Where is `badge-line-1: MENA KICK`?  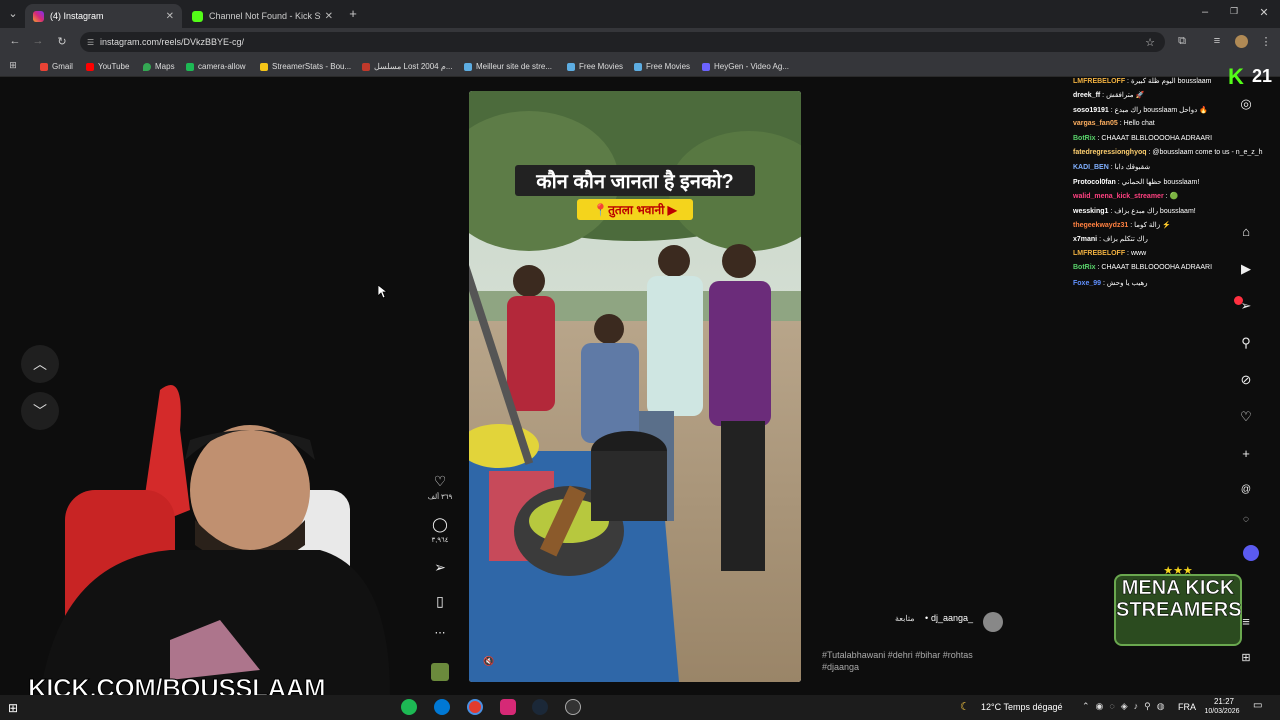 badge-line-1: MENA KICK is located at coordinates (1178, 588).